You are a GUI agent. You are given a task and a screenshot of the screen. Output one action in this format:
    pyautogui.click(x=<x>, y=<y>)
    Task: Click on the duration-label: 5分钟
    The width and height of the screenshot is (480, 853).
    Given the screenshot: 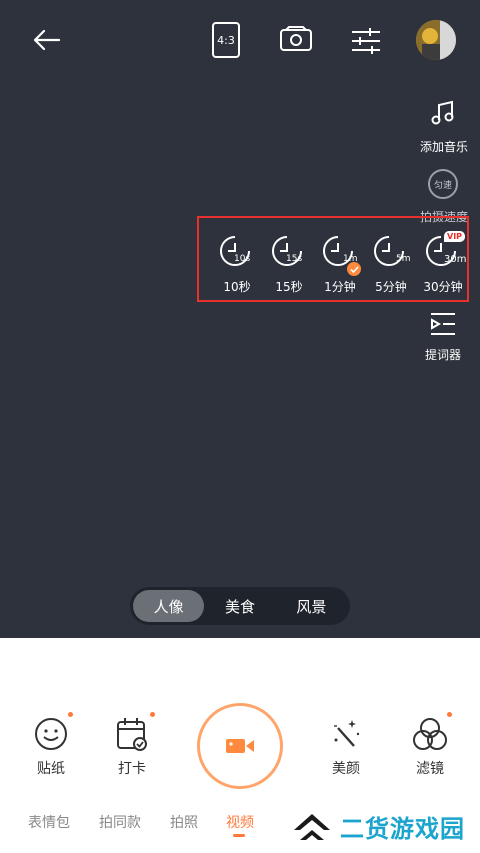 What is the action you would take?
    pyautogui.click(x=391, y=287)
    